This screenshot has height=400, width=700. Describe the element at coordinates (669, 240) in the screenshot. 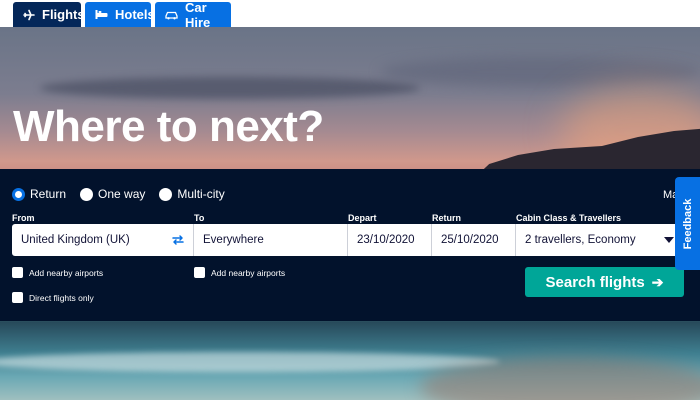

I see `chevron-down-icon` at that location.